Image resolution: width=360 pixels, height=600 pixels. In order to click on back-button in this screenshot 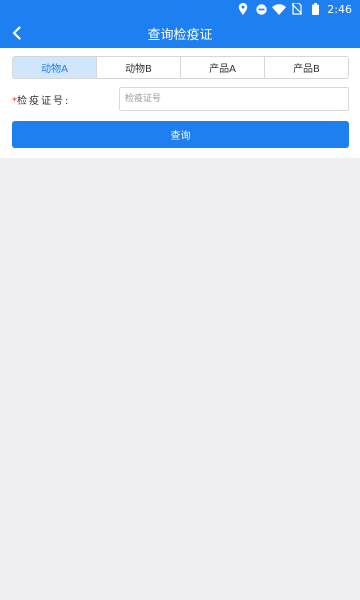, I will do `click(17, 33)`.